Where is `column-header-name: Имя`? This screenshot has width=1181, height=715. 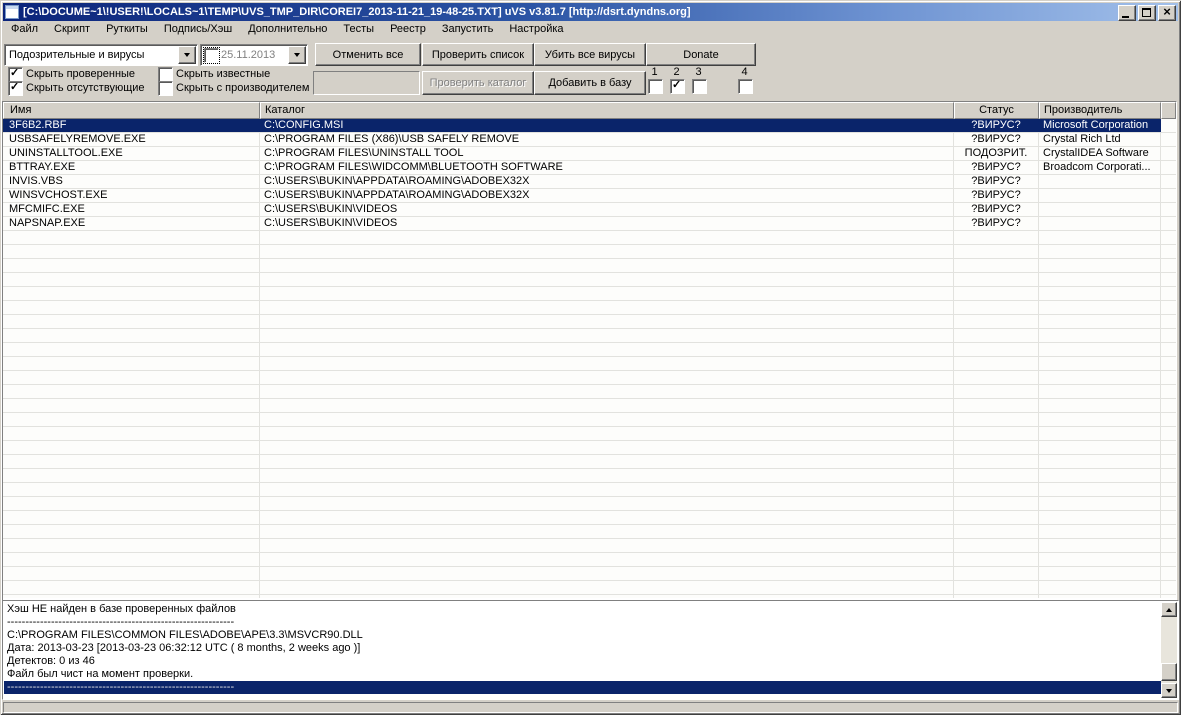 column-header-name: Имя is located at coordinates (131, 110).